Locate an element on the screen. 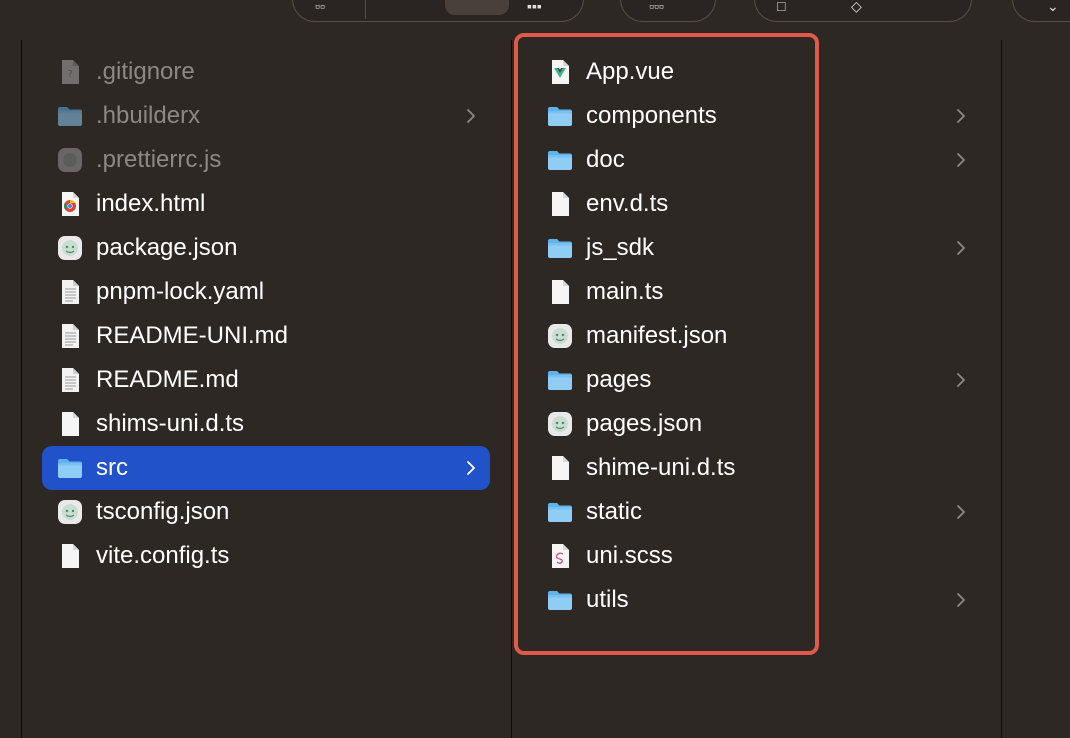  file-row: manifest.json is located at coordinates (756, 336).